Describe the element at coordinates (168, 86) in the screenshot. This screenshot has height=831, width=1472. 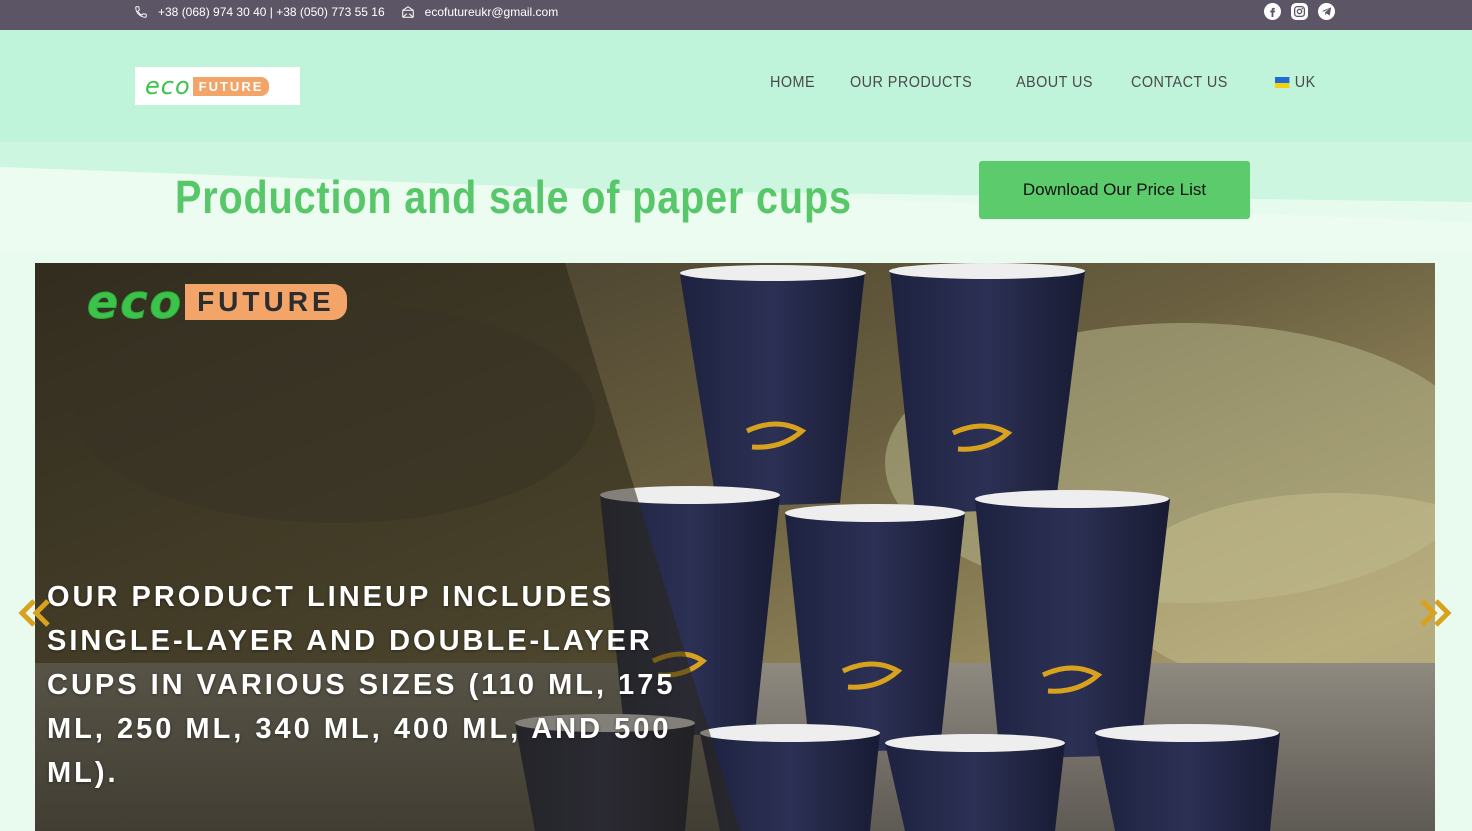
I see `logo-eco-text: eco` at that location.